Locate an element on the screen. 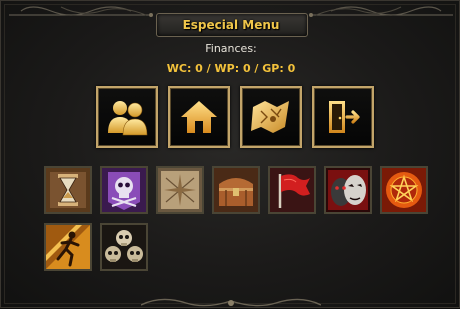 The height and width of the screenshot is (309, 460). red-flag-icon is located at coordinates (292, 190).